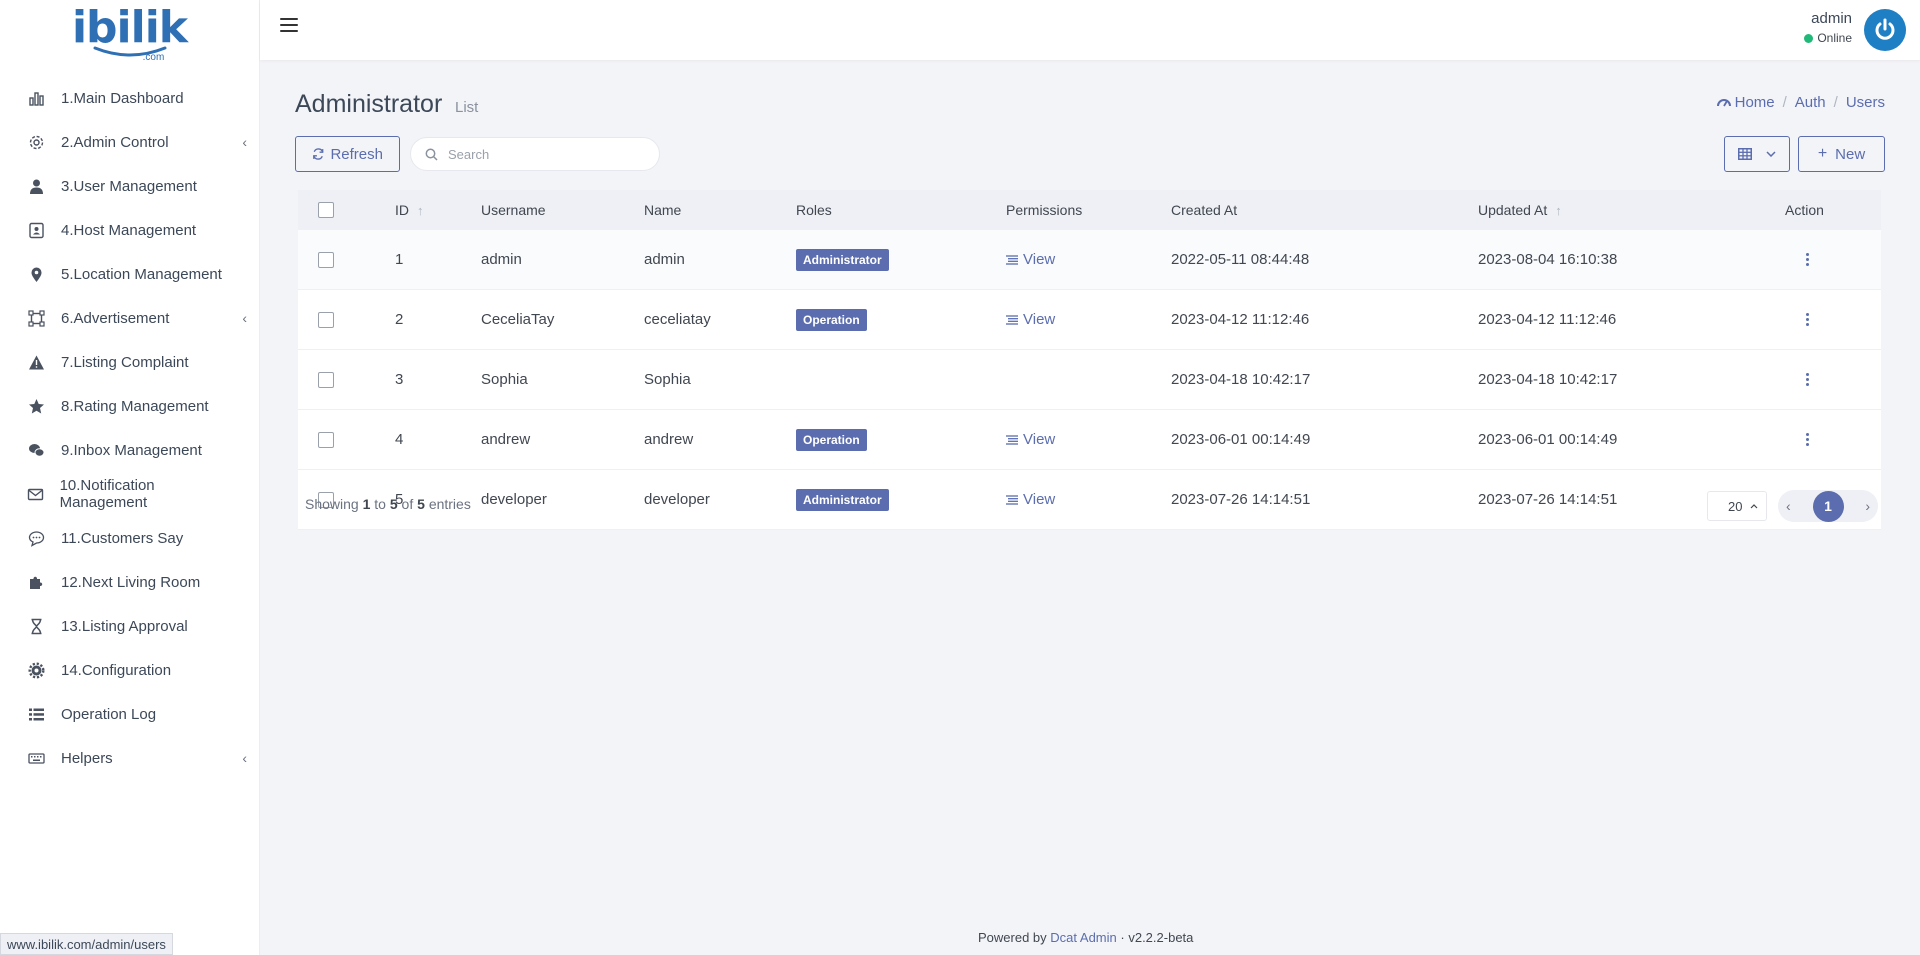 This screenshot has width=1920, height=955. I want to click on sidebar-item-user-management: 3.User Management, so click(129, 186).